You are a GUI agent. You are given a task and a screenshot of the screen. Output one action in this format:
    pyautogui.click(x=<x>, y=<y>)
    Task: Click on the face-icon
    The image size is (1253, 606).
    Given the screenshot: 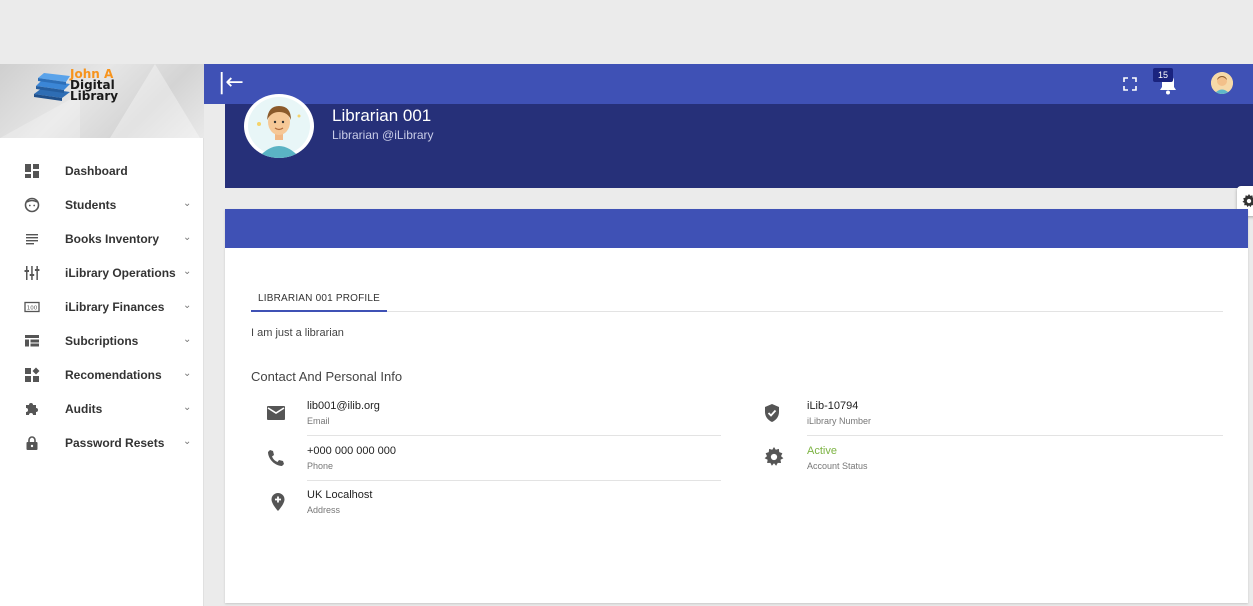 What is the action you would take?
    pyautogui.click(x=32, y=205)
    